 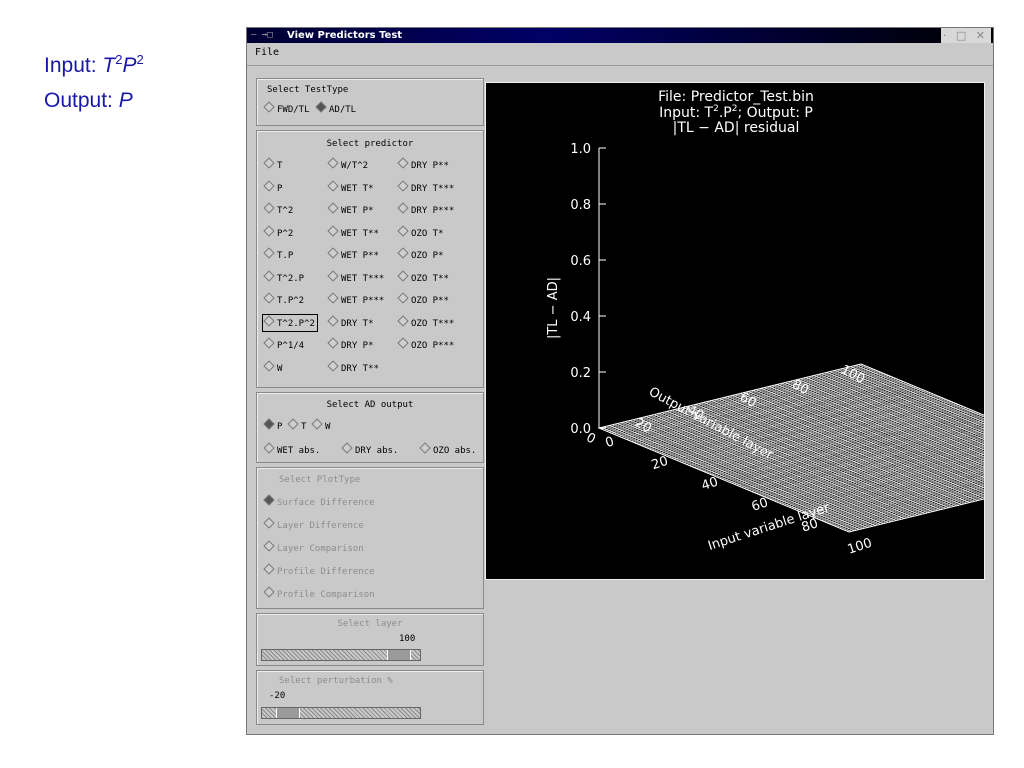 I want to click on predictor-option-wet-t: WET T*, so click(x=350, y=186).